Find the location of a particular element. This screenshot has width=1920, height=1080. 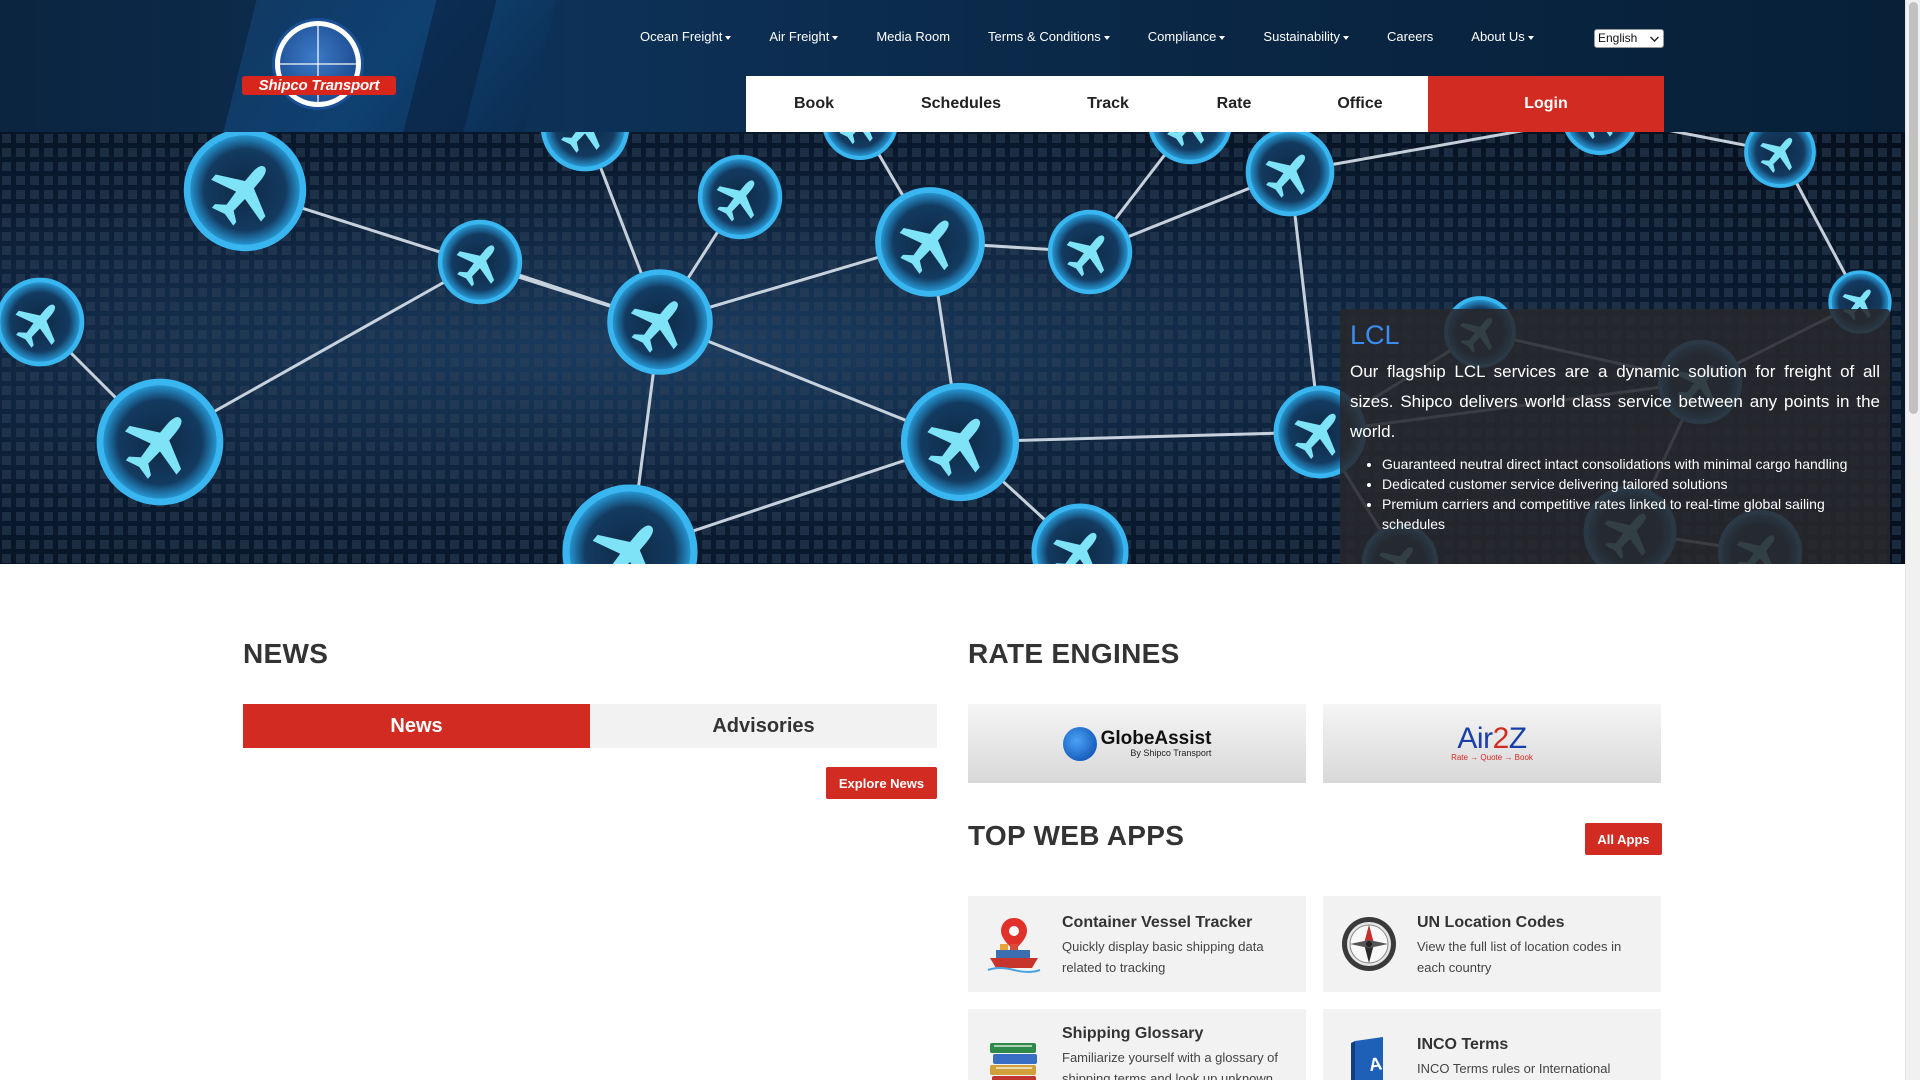

globeassist-name: GlobeAssist is located at coordinates (1156, 738).